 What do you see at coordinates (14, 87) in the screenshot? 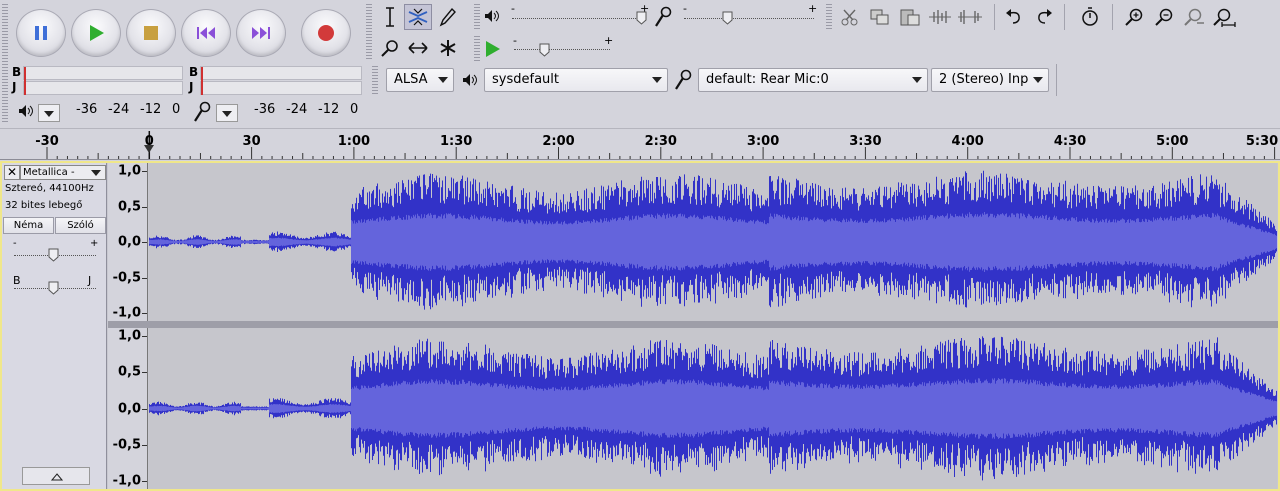
I see `playback-meter-right-label: J` at bounding box center [14, 87].